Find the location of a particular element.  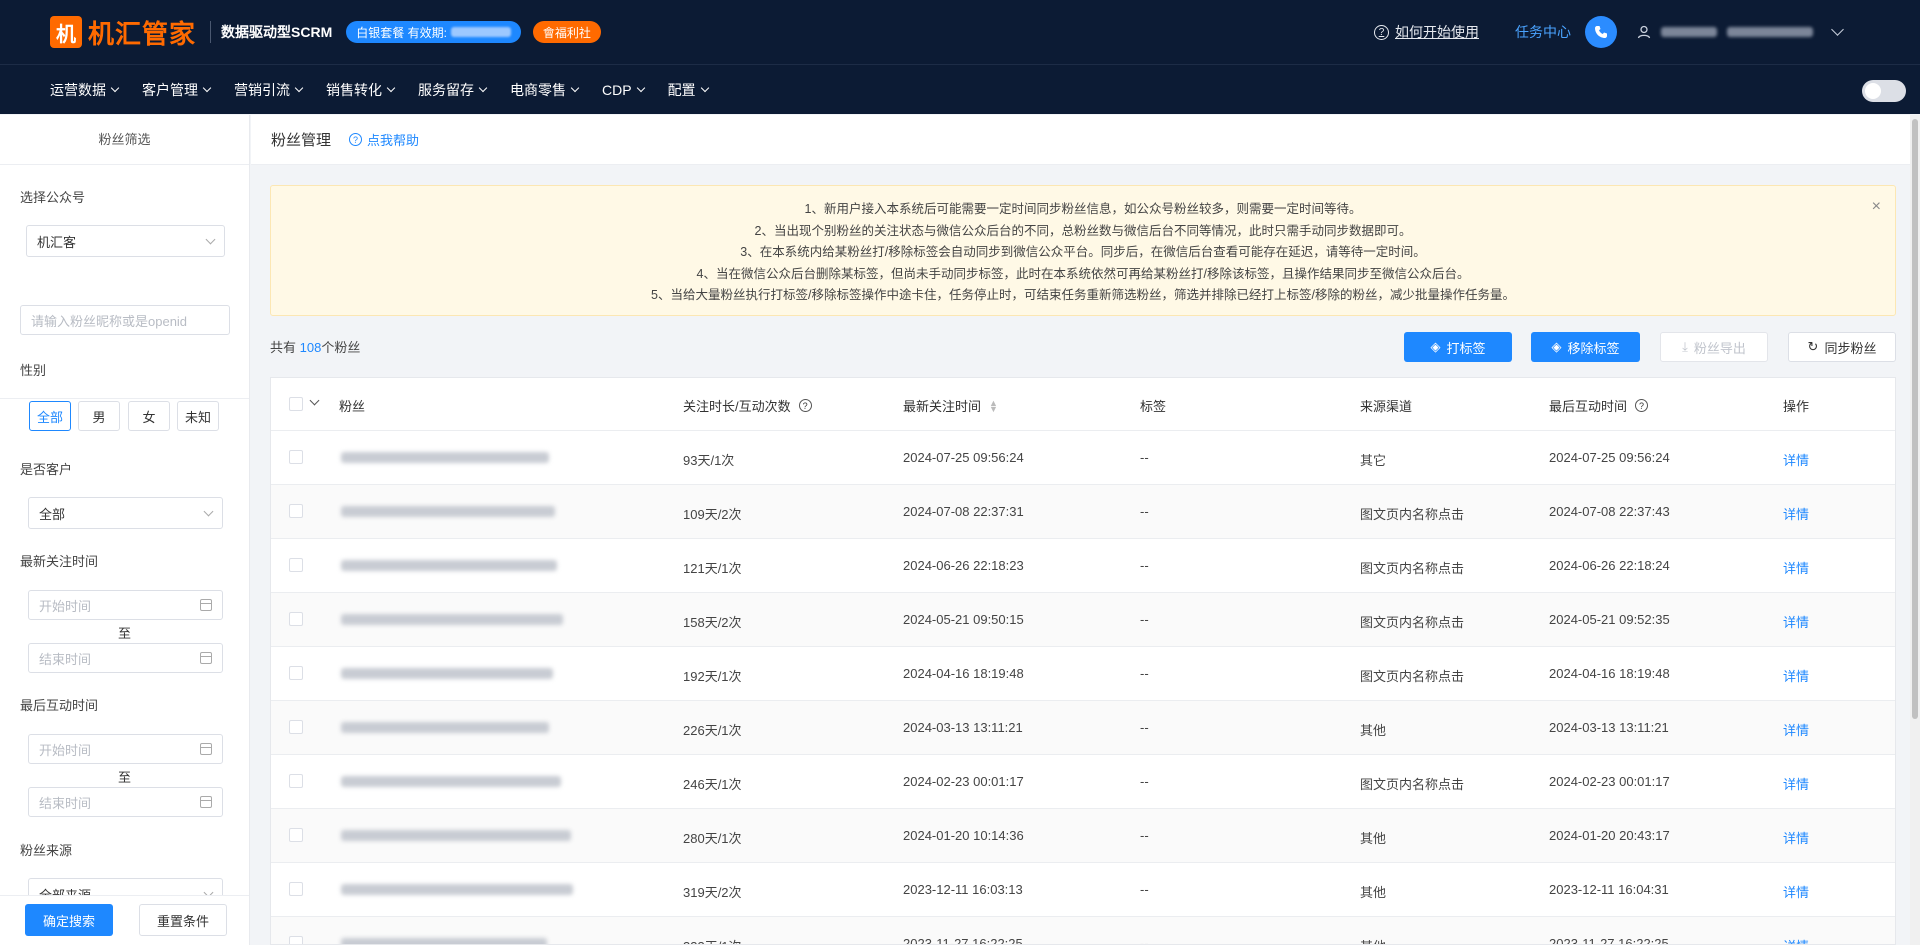

follow-time-cell: 2023-12-11 16:03:13 is located at coordinates (963, 889).